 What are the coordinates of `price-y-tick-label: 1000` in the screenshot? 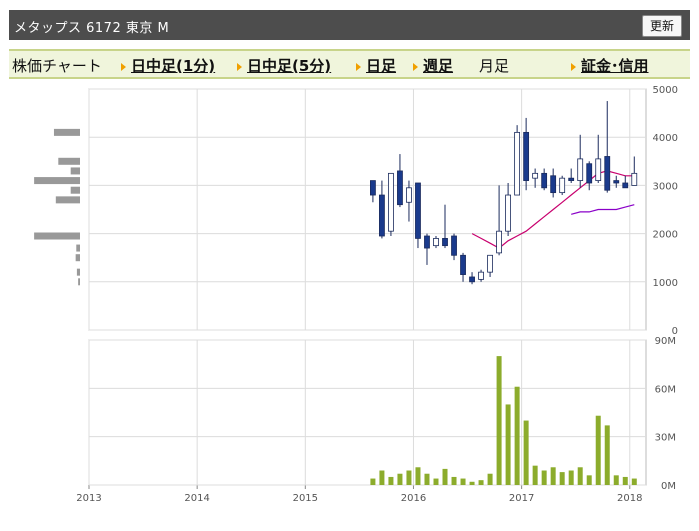 It's located at (665, 283).